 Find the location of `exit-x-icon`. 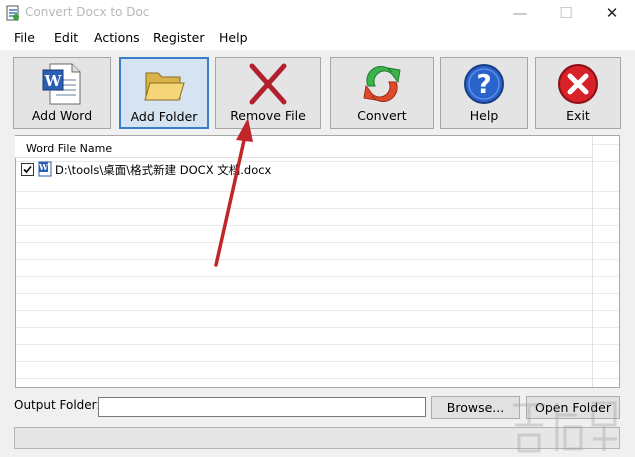

exit-x-icon is located at coordinates (578, 84).